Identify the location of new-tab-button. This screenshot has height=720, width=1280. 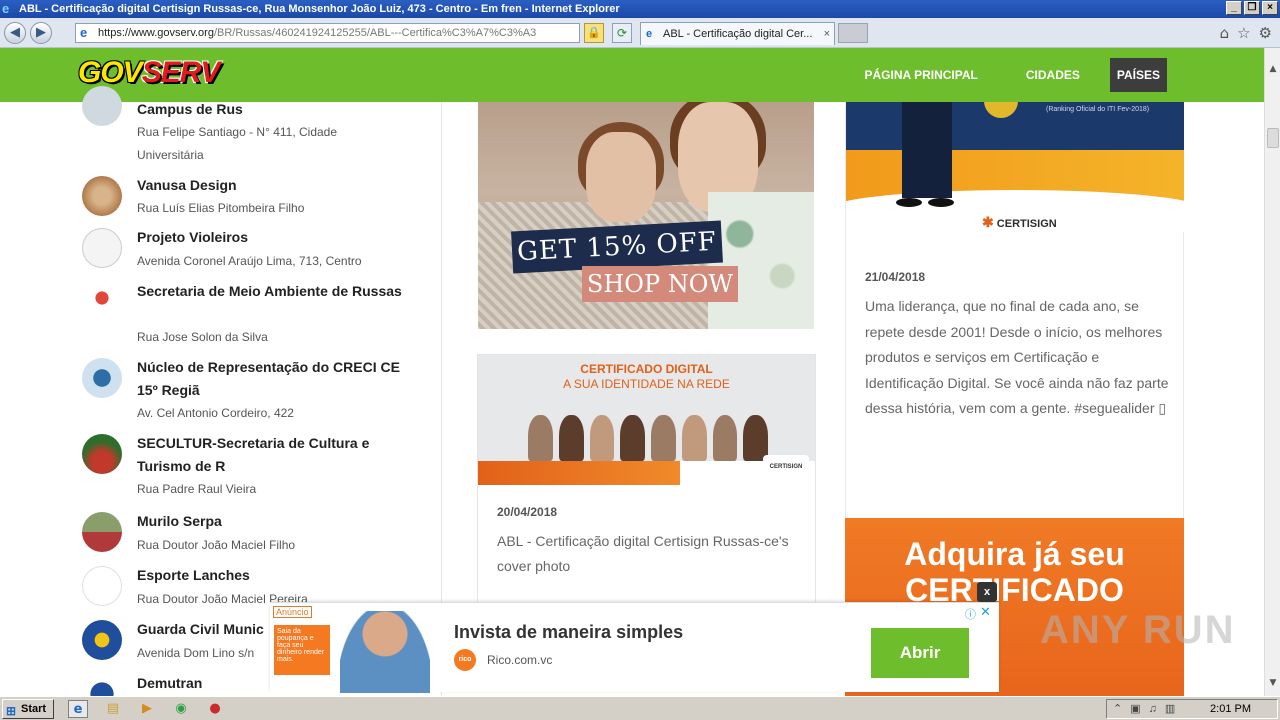
(853, 33).